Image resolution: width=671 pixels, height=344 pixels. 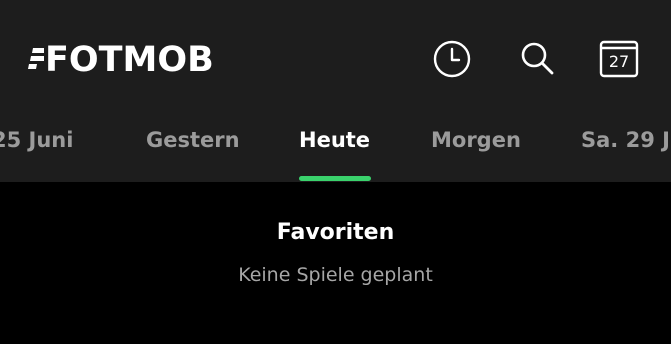 I want to click on logo-mark-icon, so click(x=36, y=58).